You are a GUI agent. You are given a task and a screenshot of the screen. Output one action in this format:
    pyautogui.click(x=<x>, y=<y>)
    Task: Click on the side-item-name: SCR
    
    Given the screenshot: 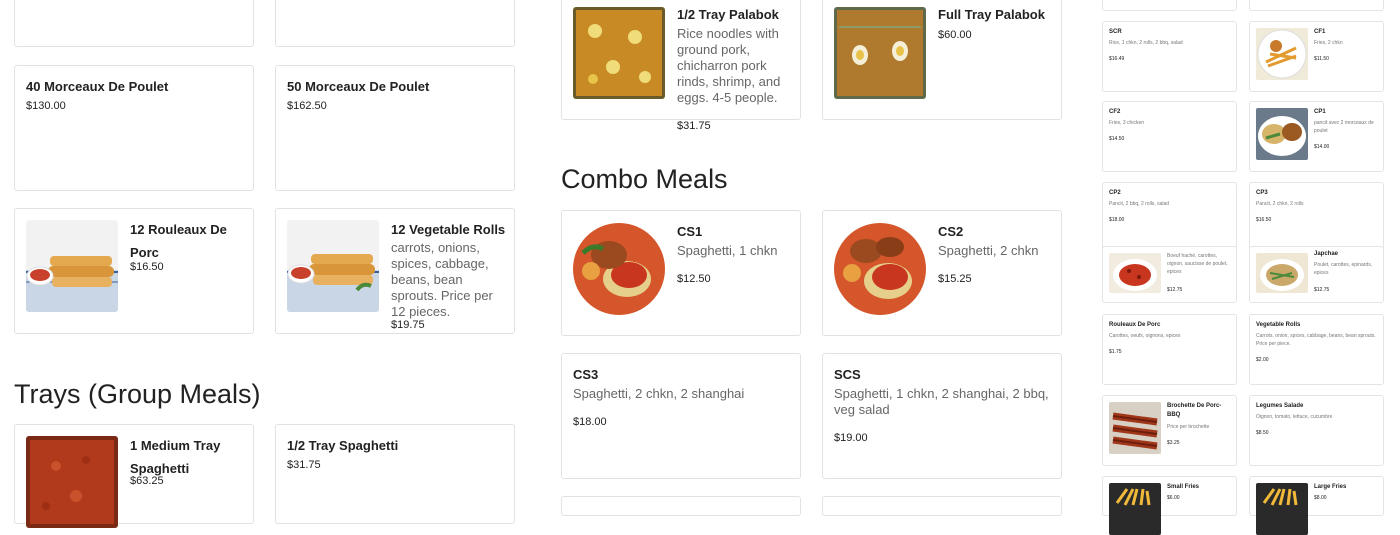 What is the action you would take?
    pyautogui.click(x=1115, y=32)
    